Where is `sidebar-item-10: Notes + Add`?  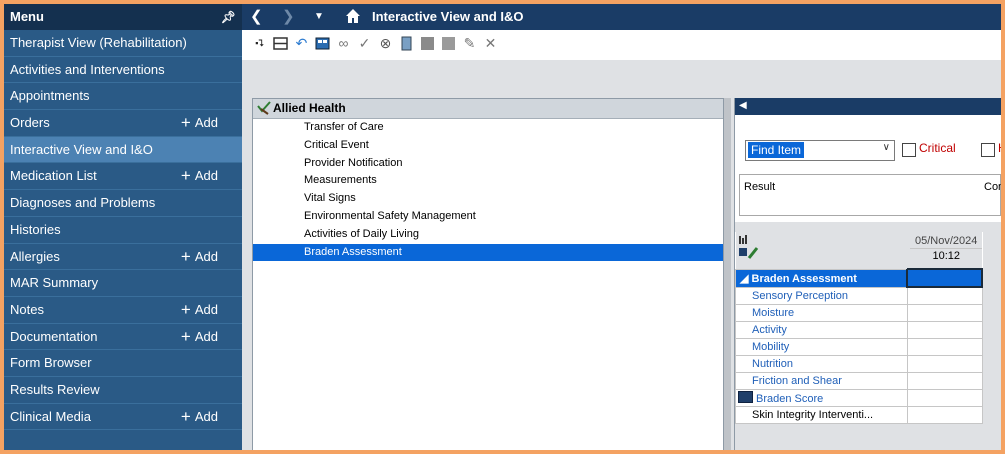 sidebar-item-10: Notes + Add is located at coordinates (123, 310).